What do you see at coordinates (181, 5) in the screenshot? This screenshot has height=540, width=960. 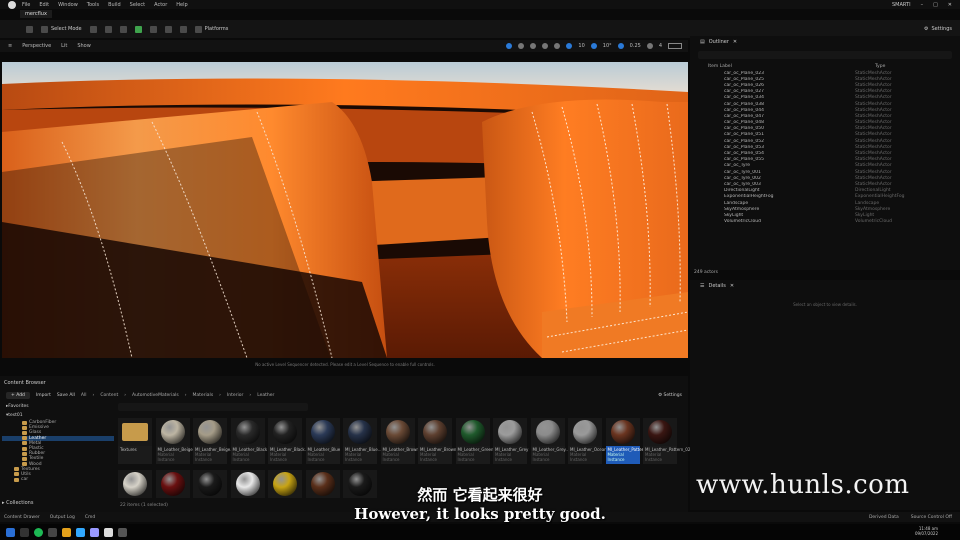 I see `menu-help: Help` at bounding box center [181, 5].